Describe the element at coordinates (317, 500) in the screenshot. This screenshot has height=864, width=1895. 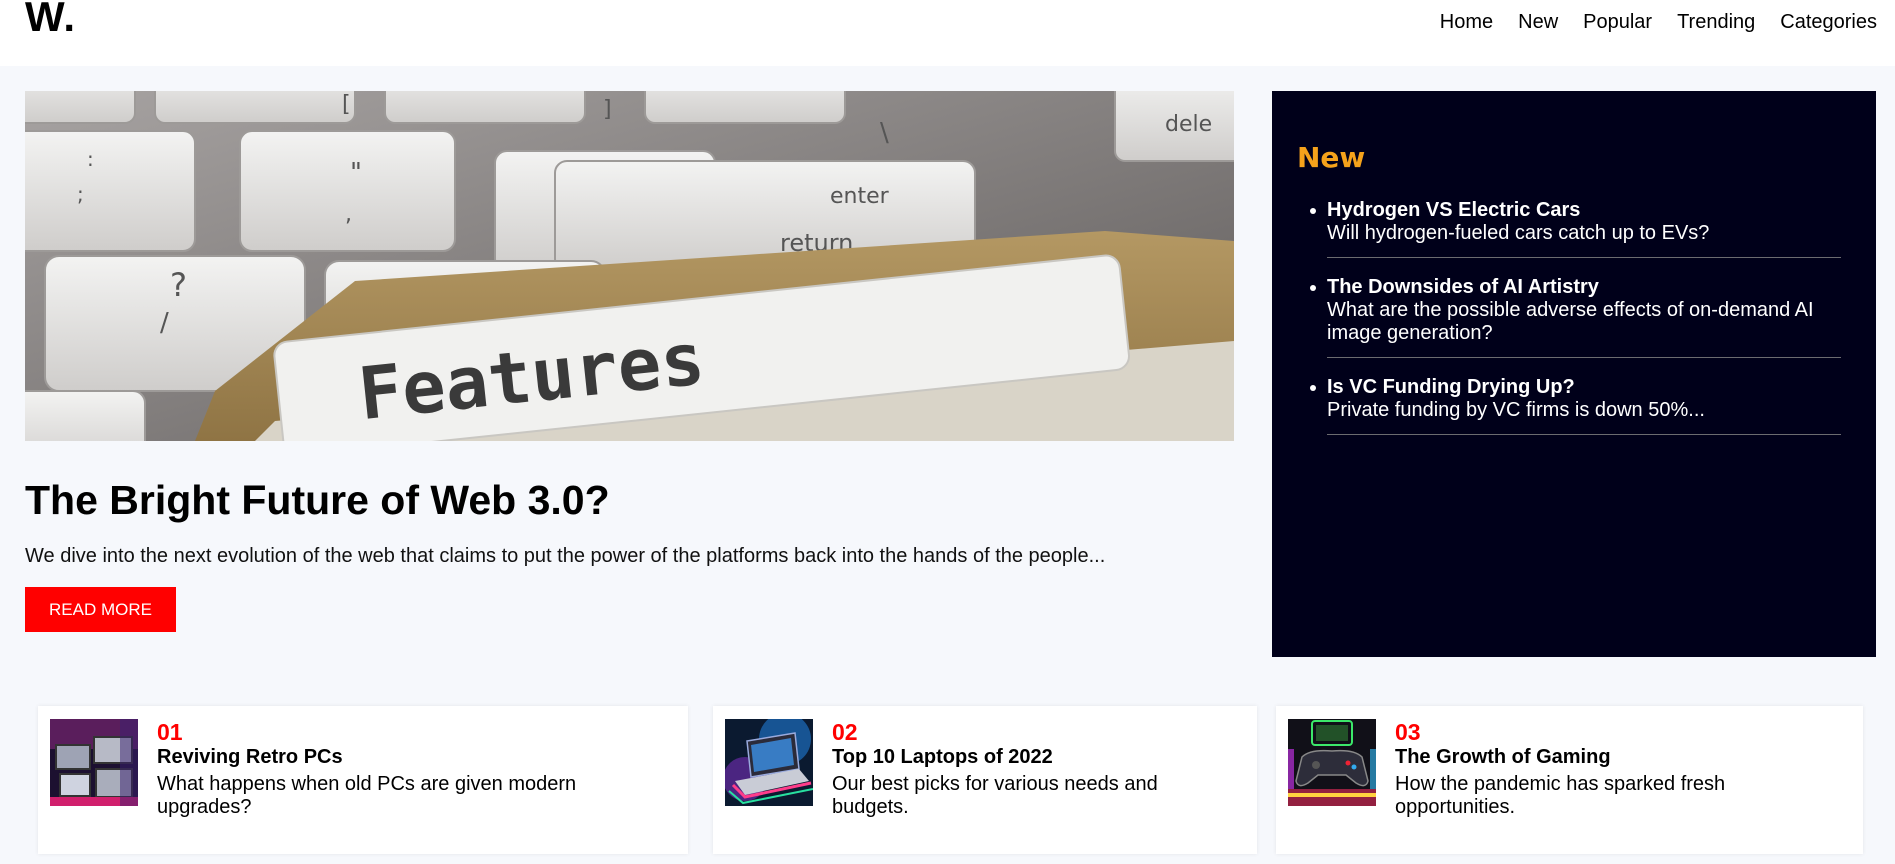
I see `hero-title: The Bright Future of Web 3.0?` at that location.